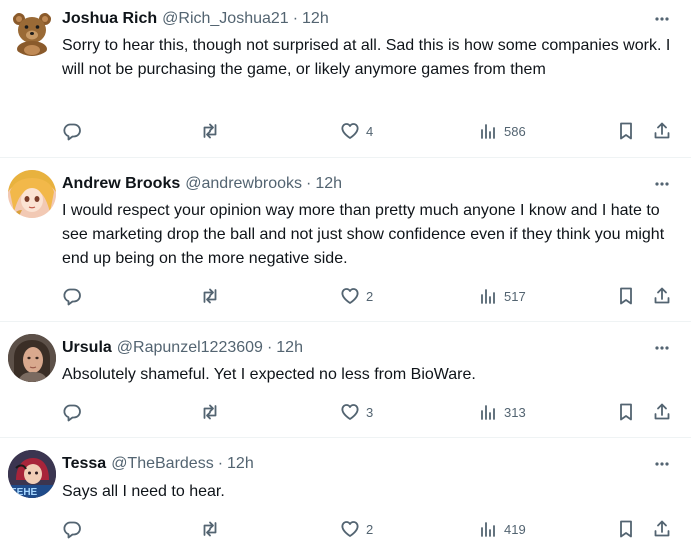 The width and height of the screenshot is (691, 546). Describe the element at coordinates (162, 464) in the screenshot. I see `author-handle: @TheBardess` at that location.